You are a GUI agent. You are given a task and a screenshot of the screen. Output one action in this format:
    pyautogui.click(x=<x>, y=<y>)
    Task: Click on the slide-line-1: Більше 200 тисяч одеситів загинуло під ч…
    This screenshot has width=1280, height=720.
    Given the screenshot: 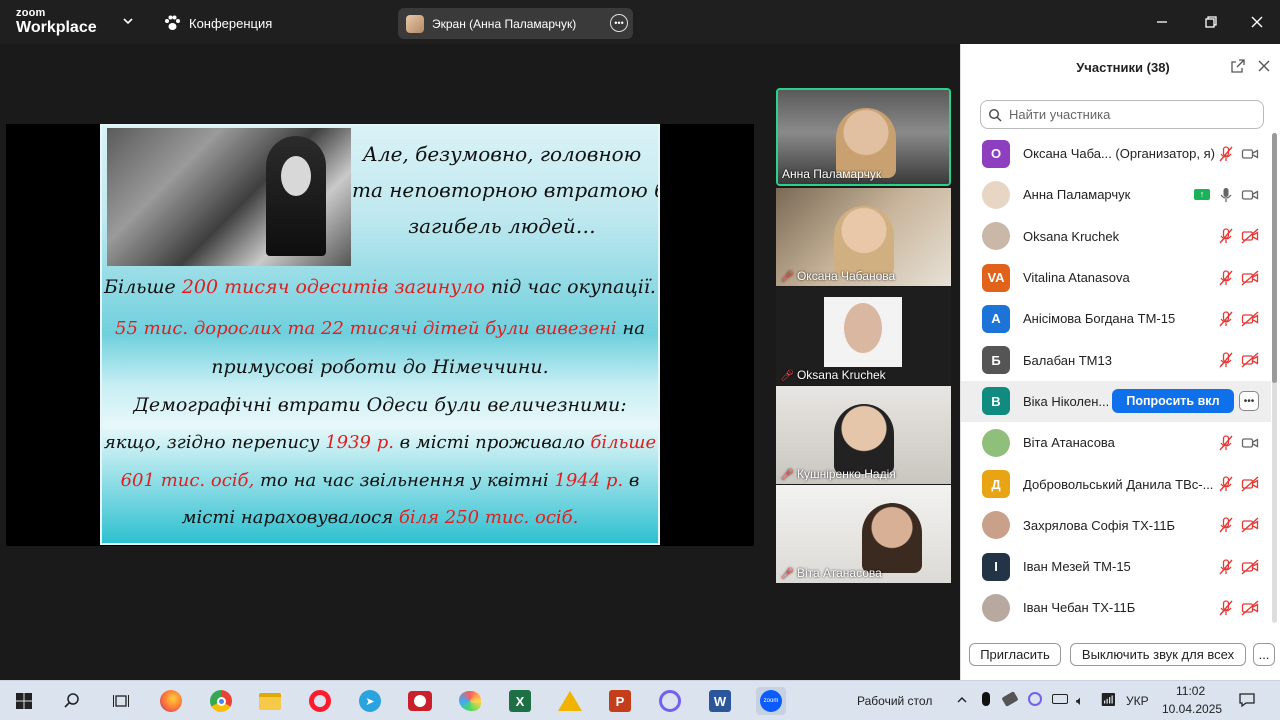 What is the action you would take?
    pyautogui.click(x=380, y=287)
    